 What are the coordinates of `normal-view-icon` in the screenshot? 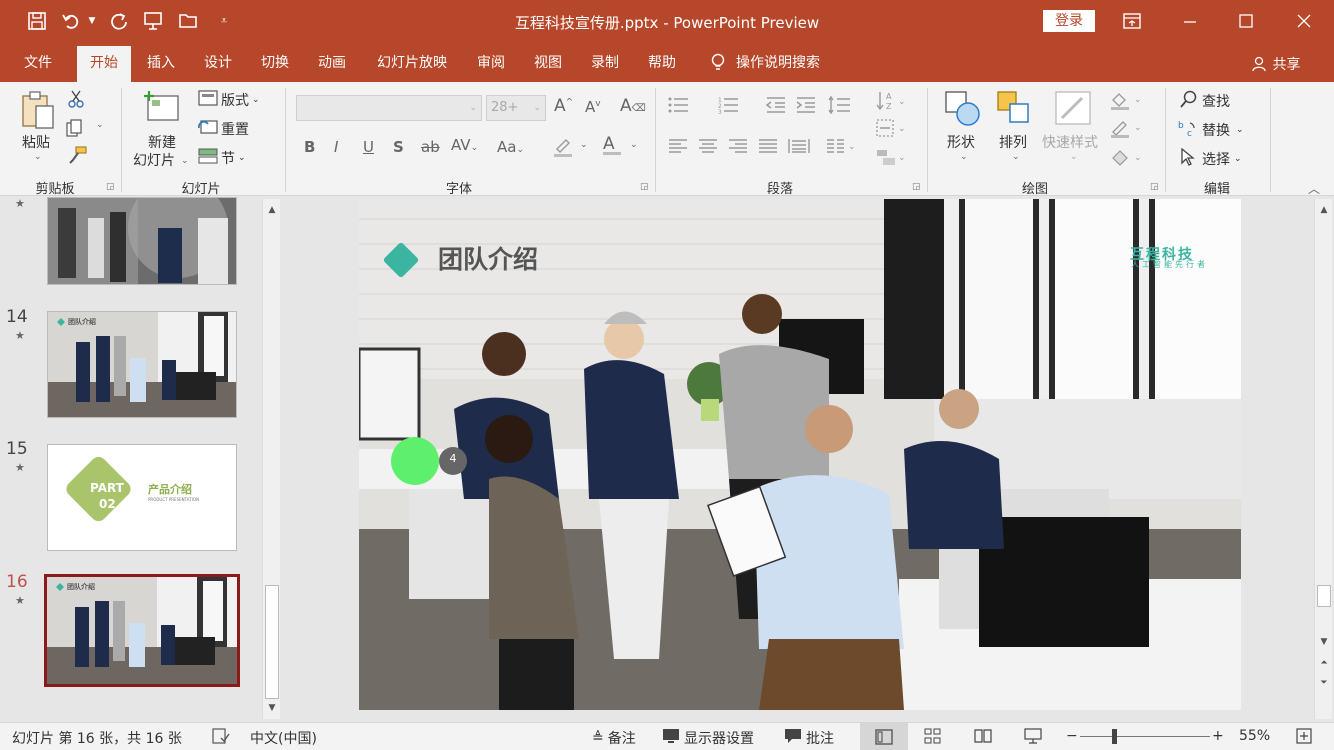 It's located at (884, 736).